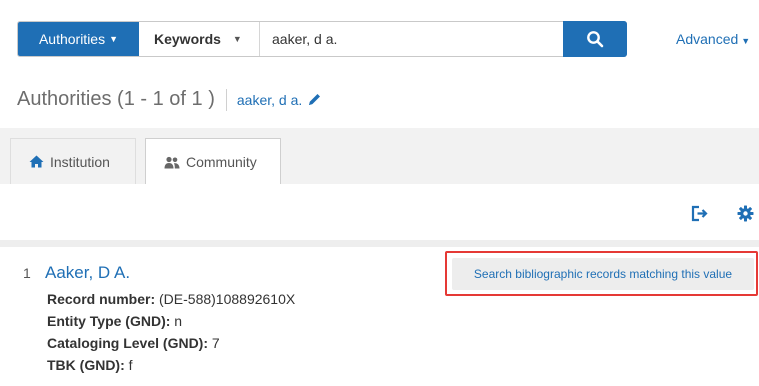  Describe the element at coordinates (178, 321) in the screenshot. I see `field-value: n` at that location.